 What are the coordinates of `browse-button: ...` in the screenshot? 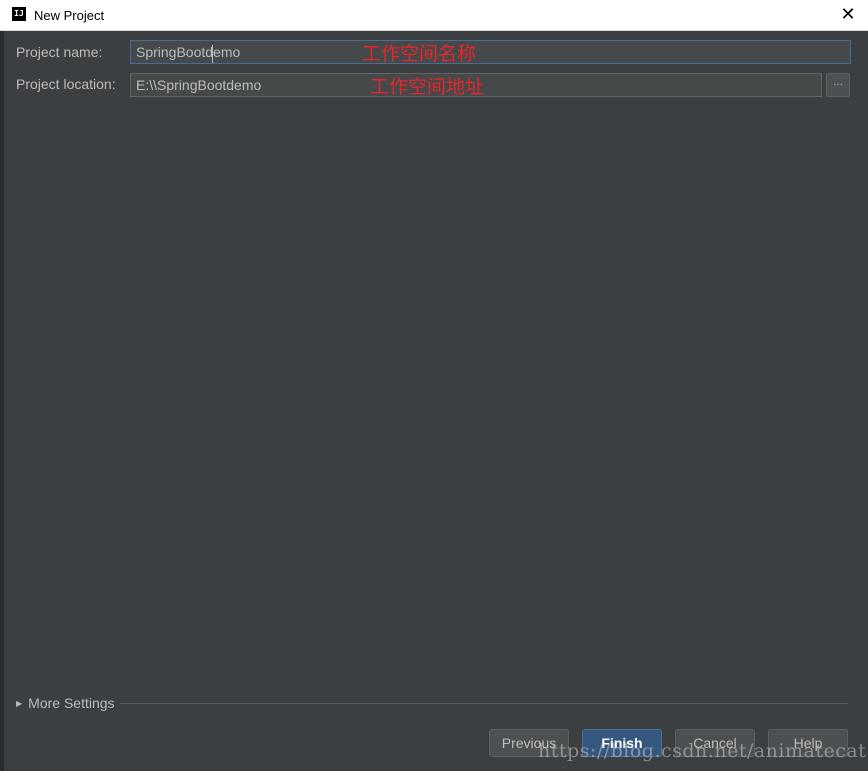 It's located at (838, 85).